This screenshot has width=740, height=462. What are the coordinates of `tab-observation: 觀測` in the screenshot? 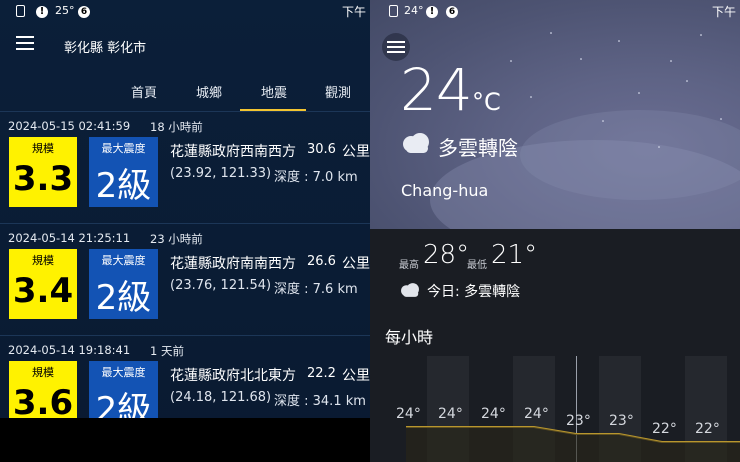 It's located at (338, 91).